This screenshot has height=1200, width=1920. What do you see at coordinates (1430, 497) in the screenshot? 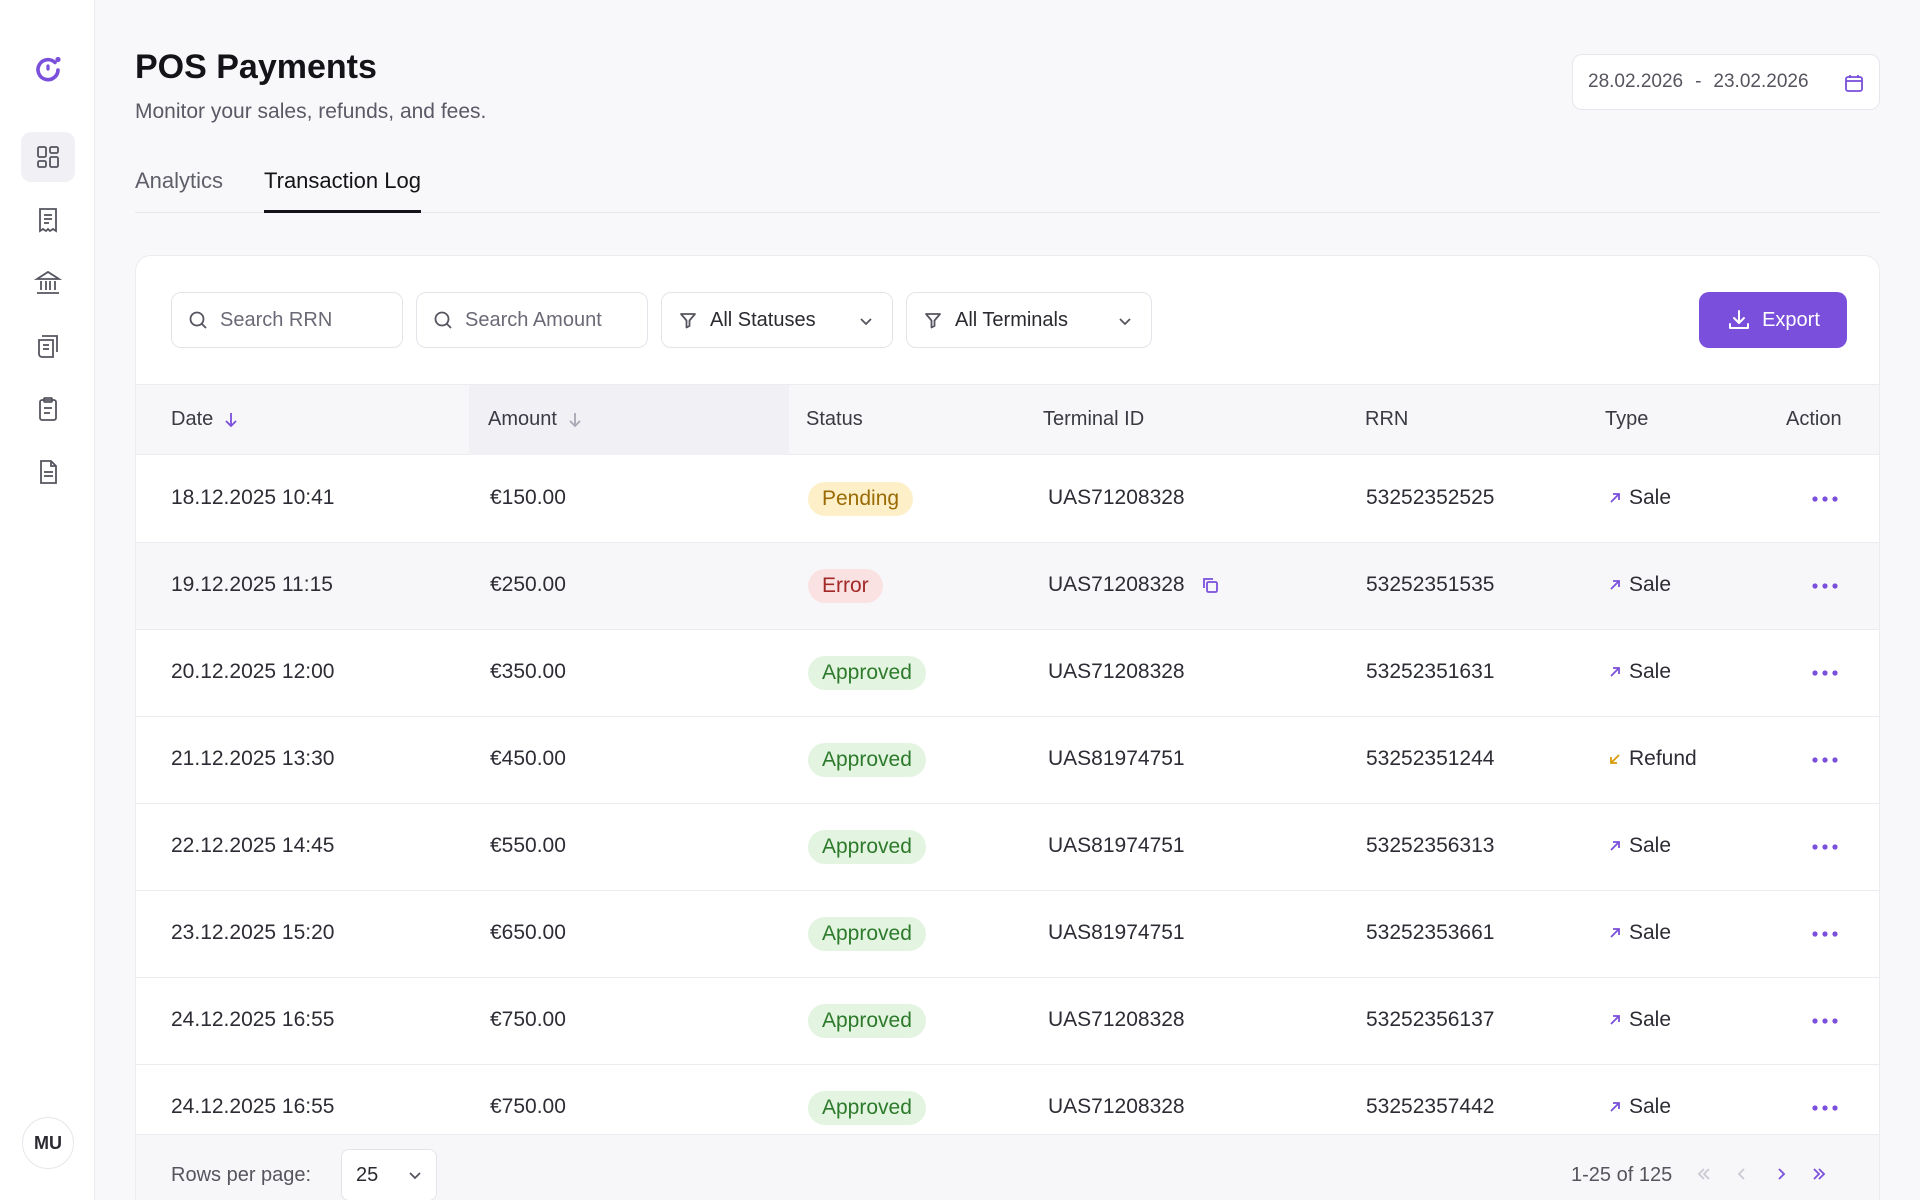
I see `row-rrn: 53252352525` at bounding box center [1430, 497].